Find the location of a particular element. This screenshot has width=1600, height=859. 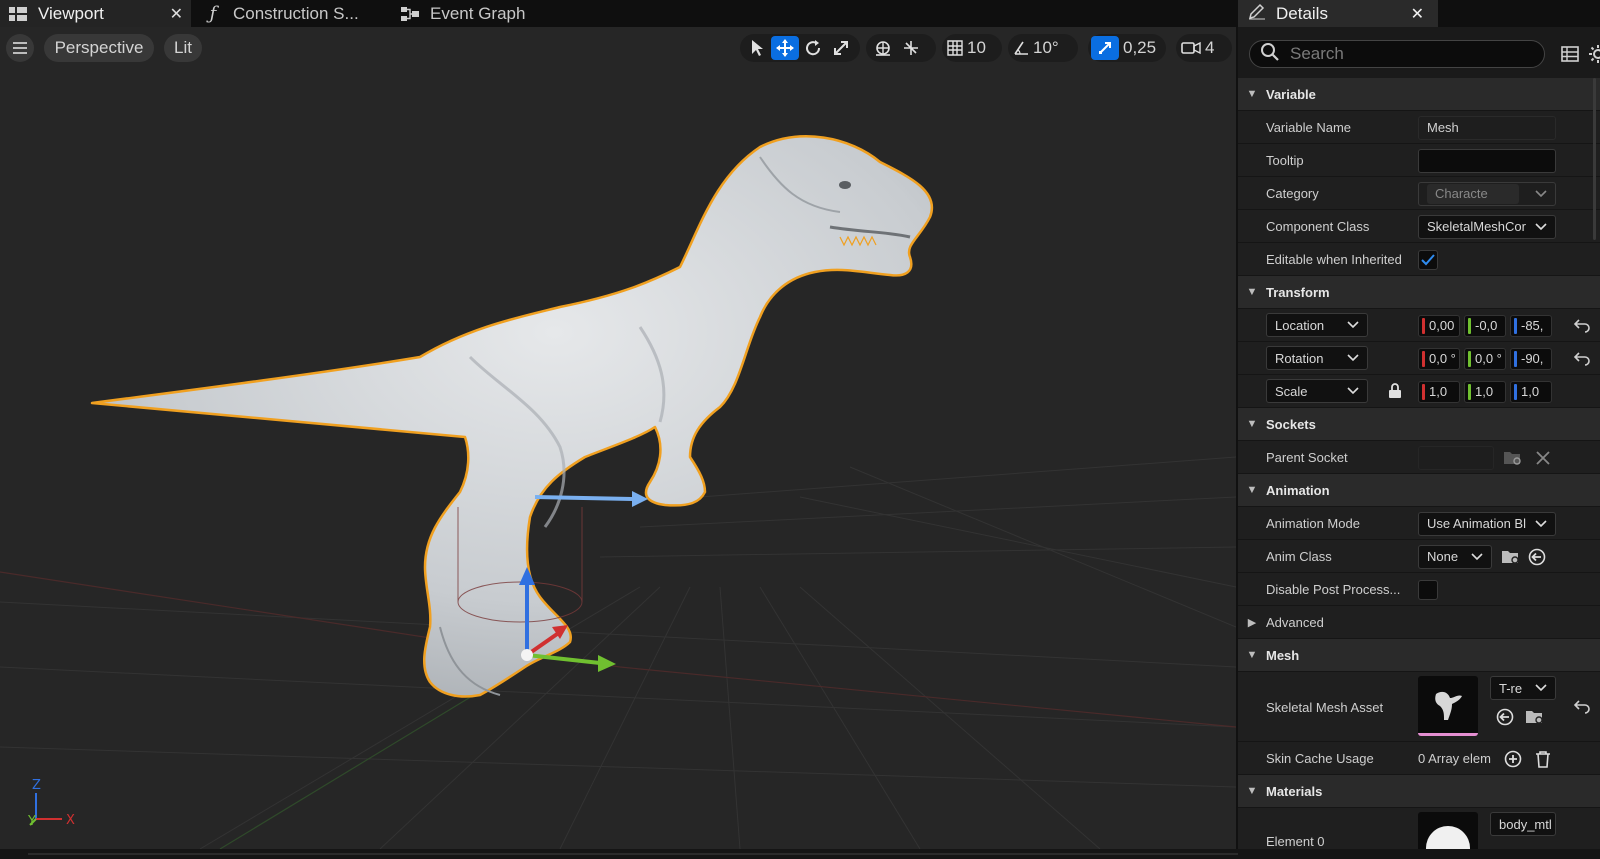

tab-event-graph: Event Graph is located at coordinates (460, 13).